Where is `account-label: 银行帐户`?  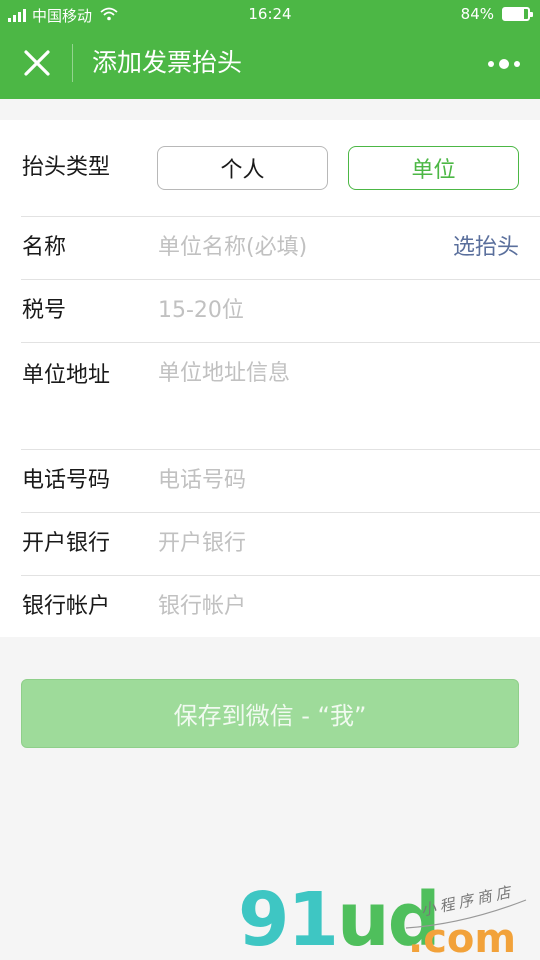
account-label: 银行帐户 is located at coordinates (66, 606).